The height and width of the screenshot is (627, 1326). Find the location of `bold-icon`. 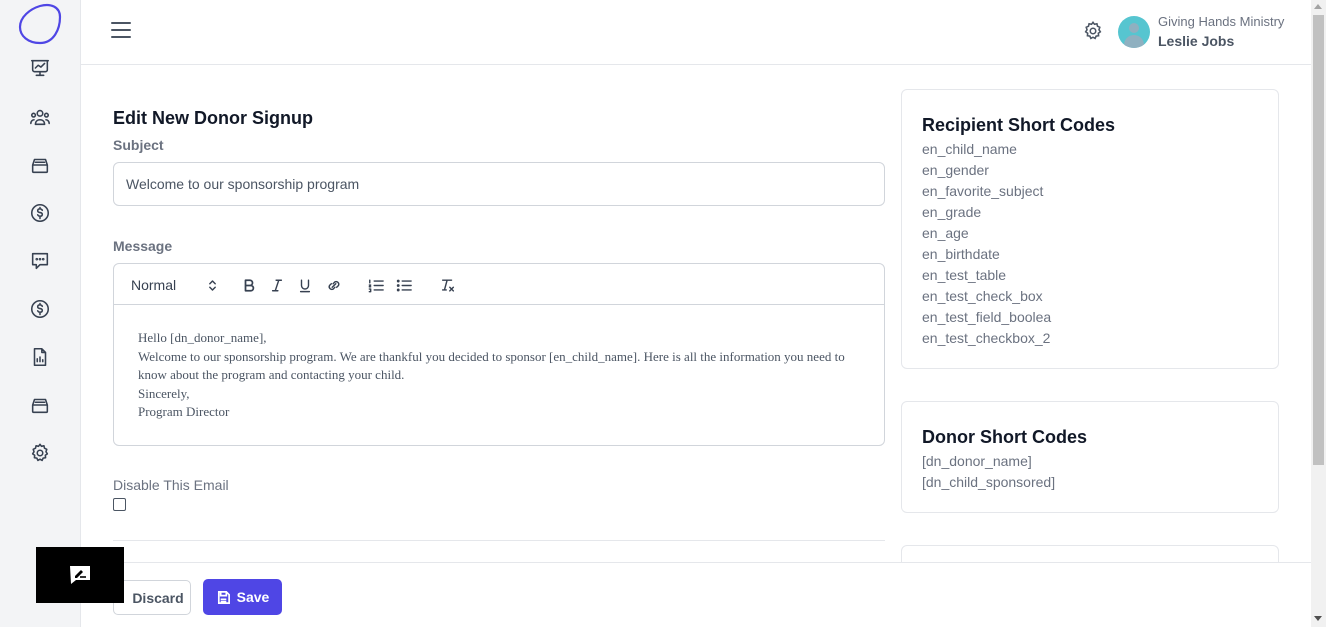

bold-icon is located at coordinates (249, 285).